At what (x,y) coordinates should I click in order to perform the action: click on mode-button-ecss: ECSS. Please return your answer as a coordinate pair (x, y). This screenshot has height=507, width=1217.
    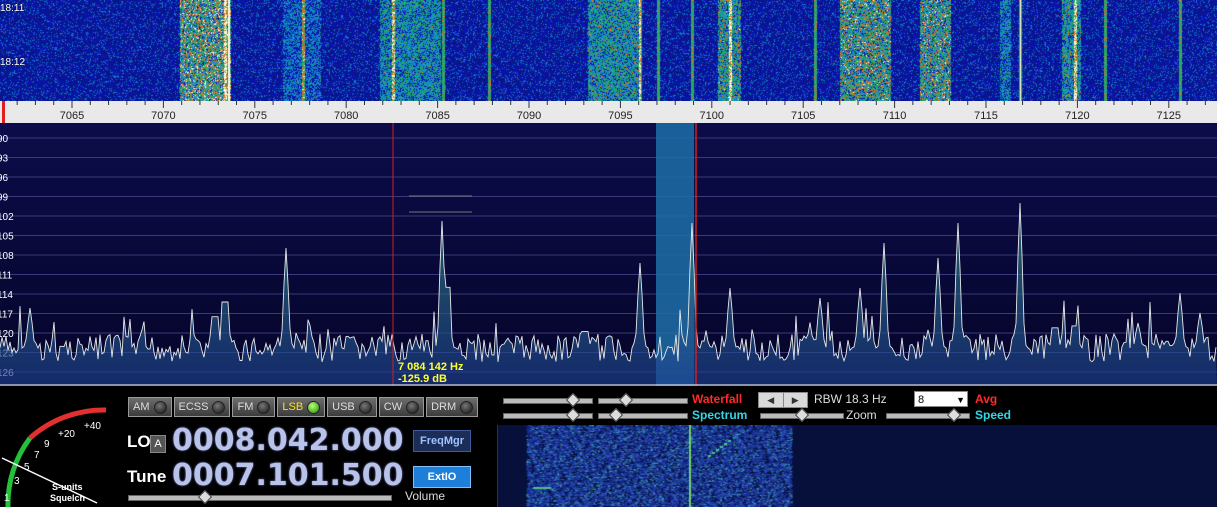
    Looking at the image, I should click on (202, 407).